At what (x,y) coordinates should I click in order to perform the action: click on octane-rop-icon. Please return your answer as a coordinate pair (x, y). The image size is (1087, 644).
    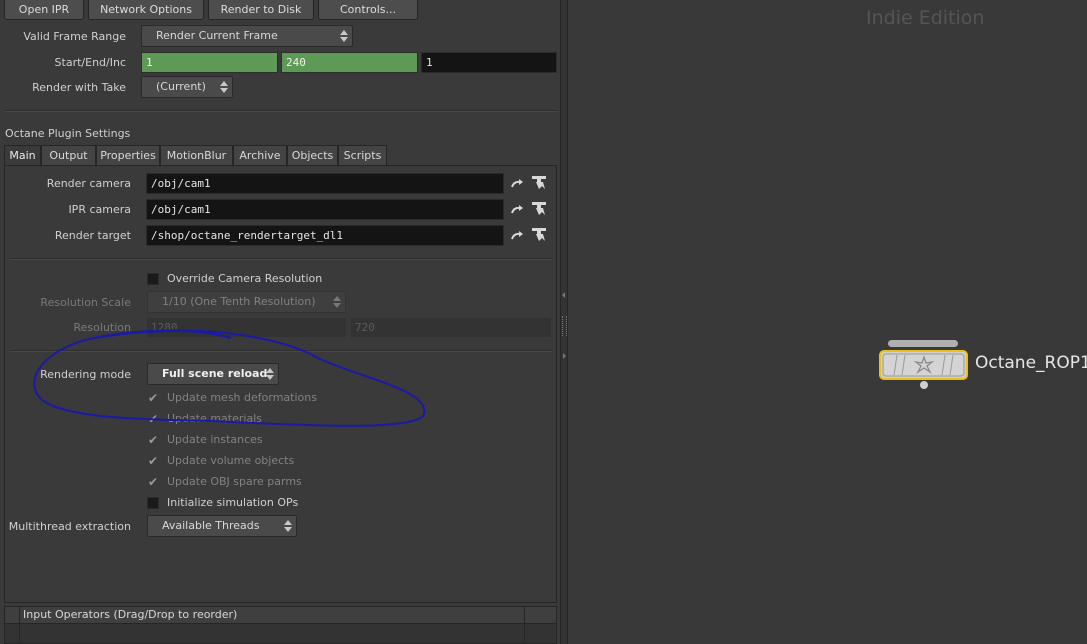
    Looking at the image, I should click on (923, 365).